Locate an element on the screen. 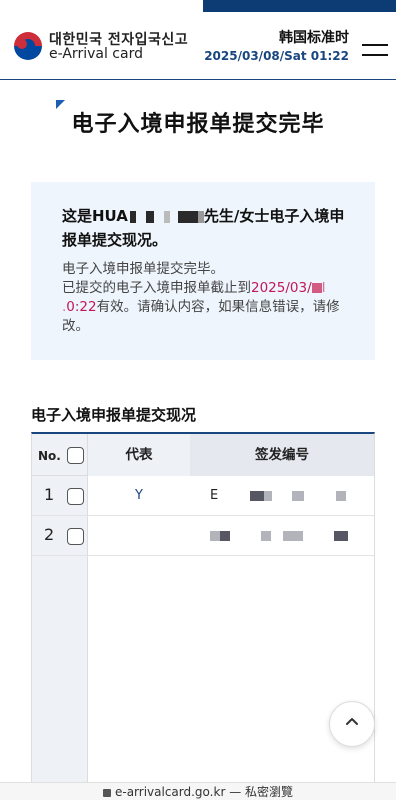 This screenshot has width=396, height=800. header-representative: 代表 is located at coordinates (139, 455).